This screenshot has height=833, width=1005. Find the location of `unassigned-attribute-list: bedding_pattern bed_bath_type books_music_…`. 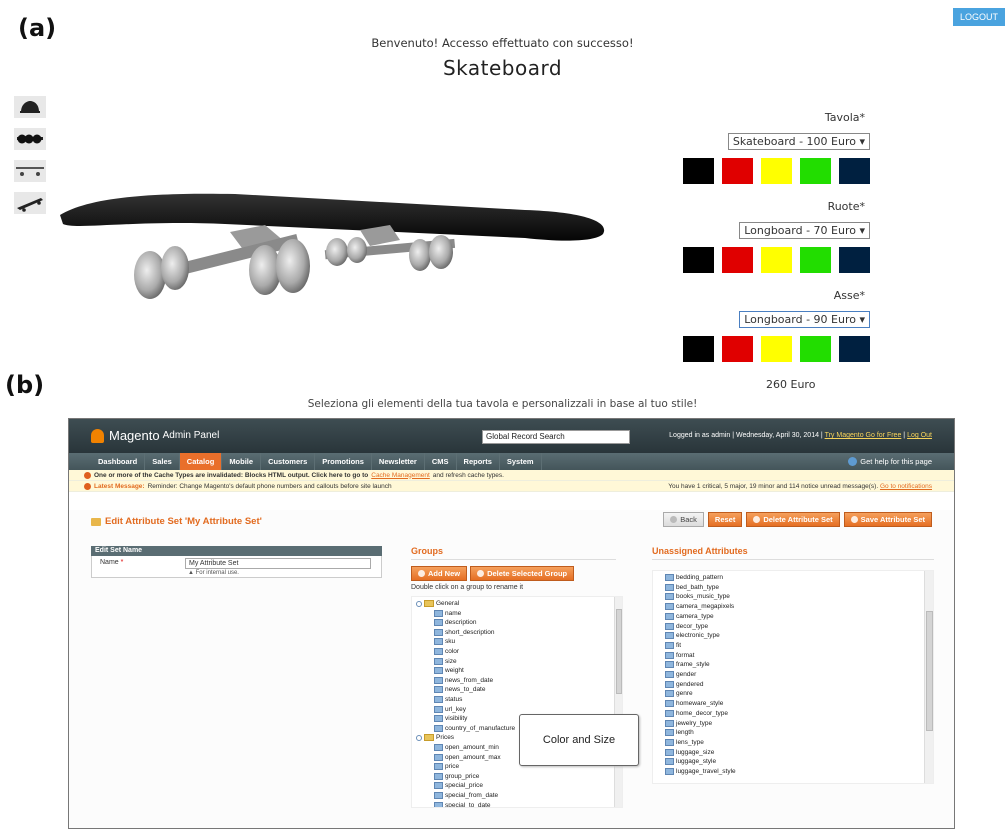

unassigned-attribute-list: bedding_pattern bed_bath_type books_music_… is located at coordinates (793, 677).